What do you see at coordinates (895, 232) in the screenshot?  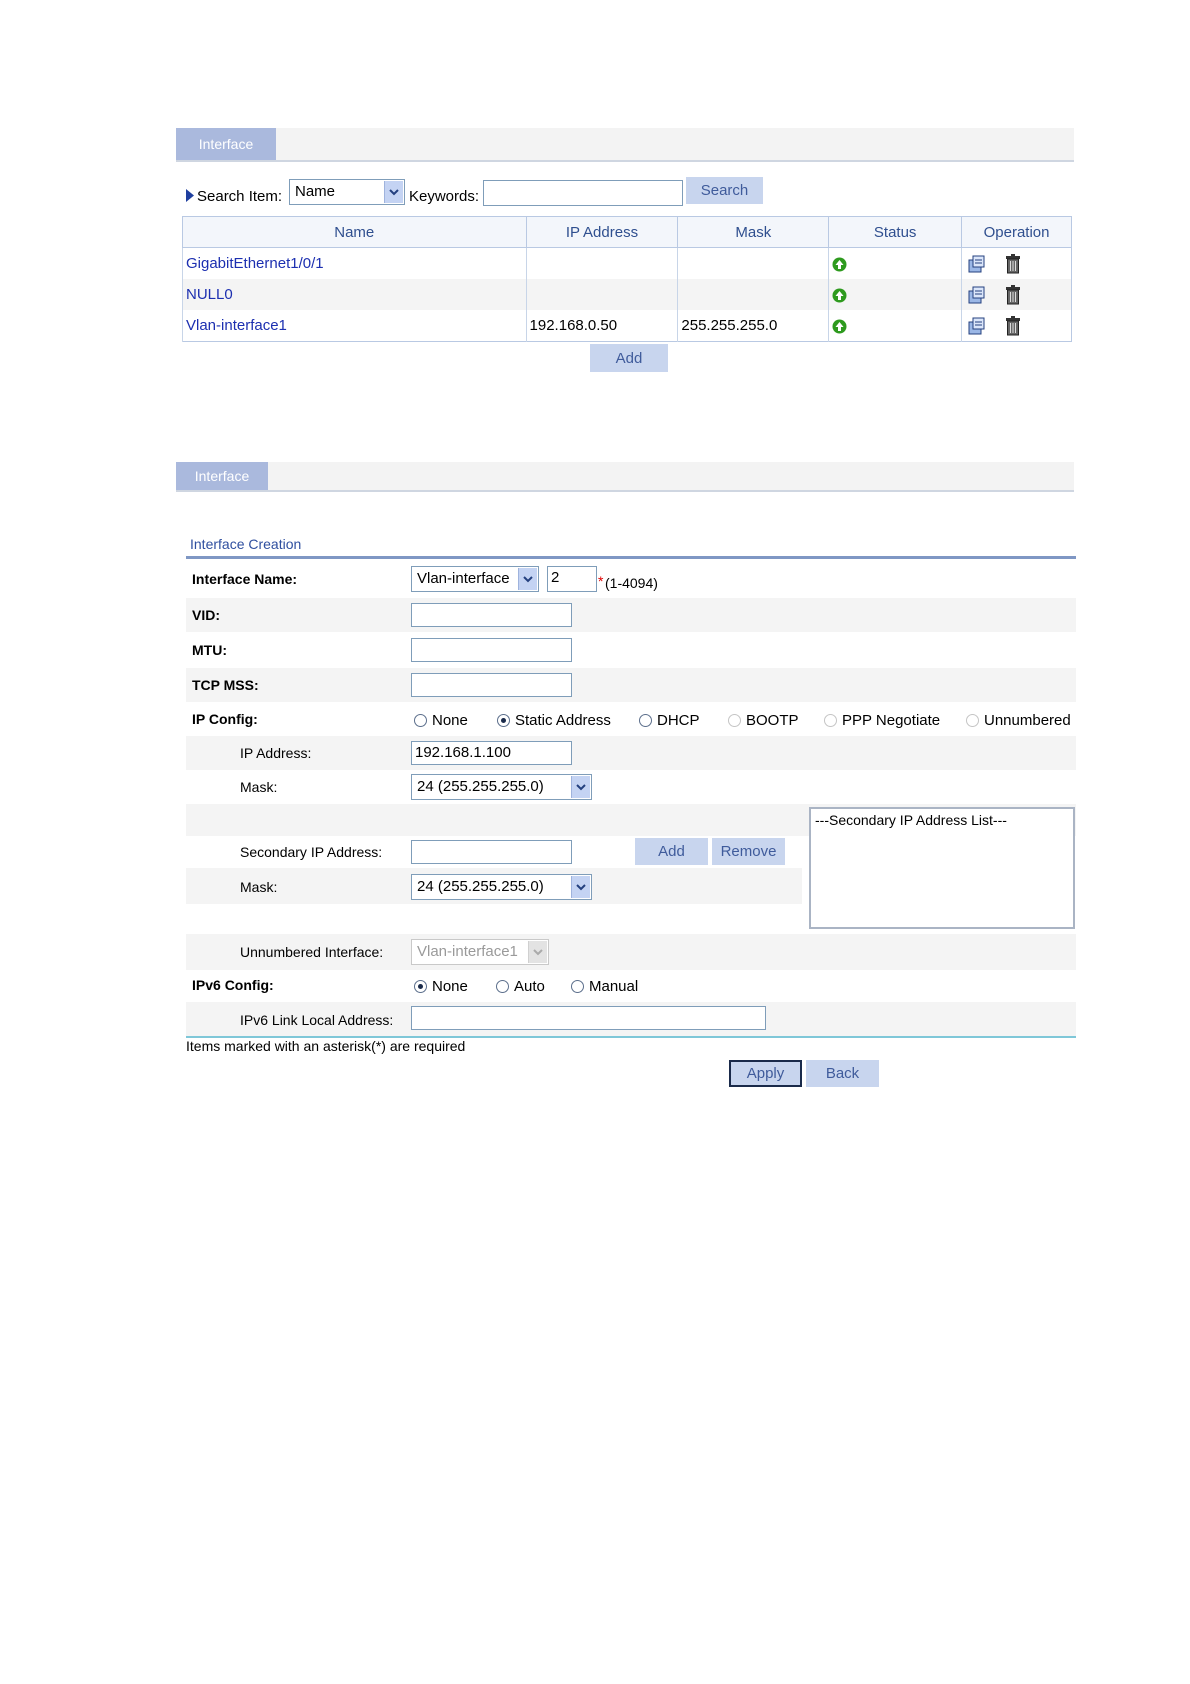 I see `column-header-status: Status` at bounding box center [895, 232].